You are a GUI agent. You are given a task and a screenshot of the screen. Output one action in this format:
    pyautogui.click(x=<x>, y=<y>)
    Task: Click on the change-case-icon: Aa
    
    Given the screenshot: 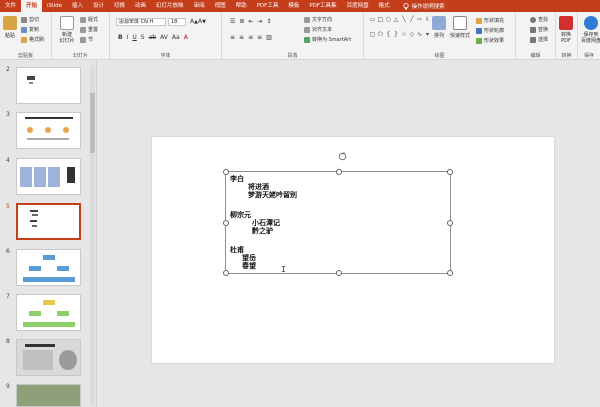 What is the action you would take?
    pyautogui.click(x=176, y=37)
    